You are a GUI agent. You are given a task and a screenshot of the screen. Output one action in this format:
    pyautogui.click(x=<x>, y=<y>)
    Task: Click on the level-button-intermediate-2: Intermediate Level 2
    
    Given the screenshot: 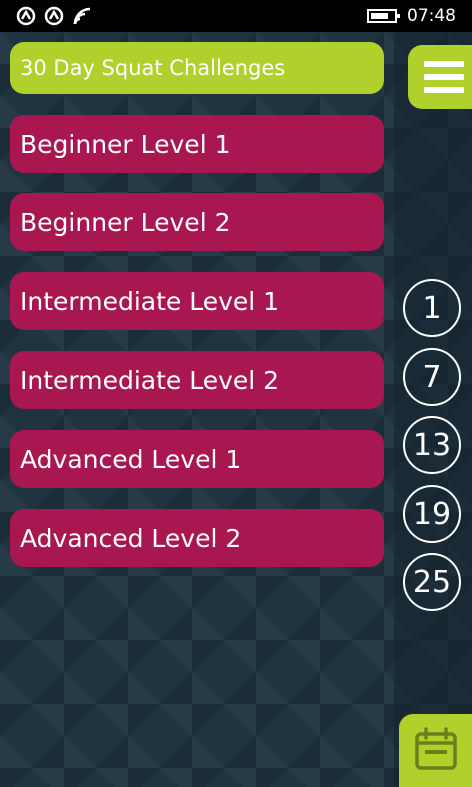 What is the action you would take?
    pyautogui.click(x=197, y=380)
    